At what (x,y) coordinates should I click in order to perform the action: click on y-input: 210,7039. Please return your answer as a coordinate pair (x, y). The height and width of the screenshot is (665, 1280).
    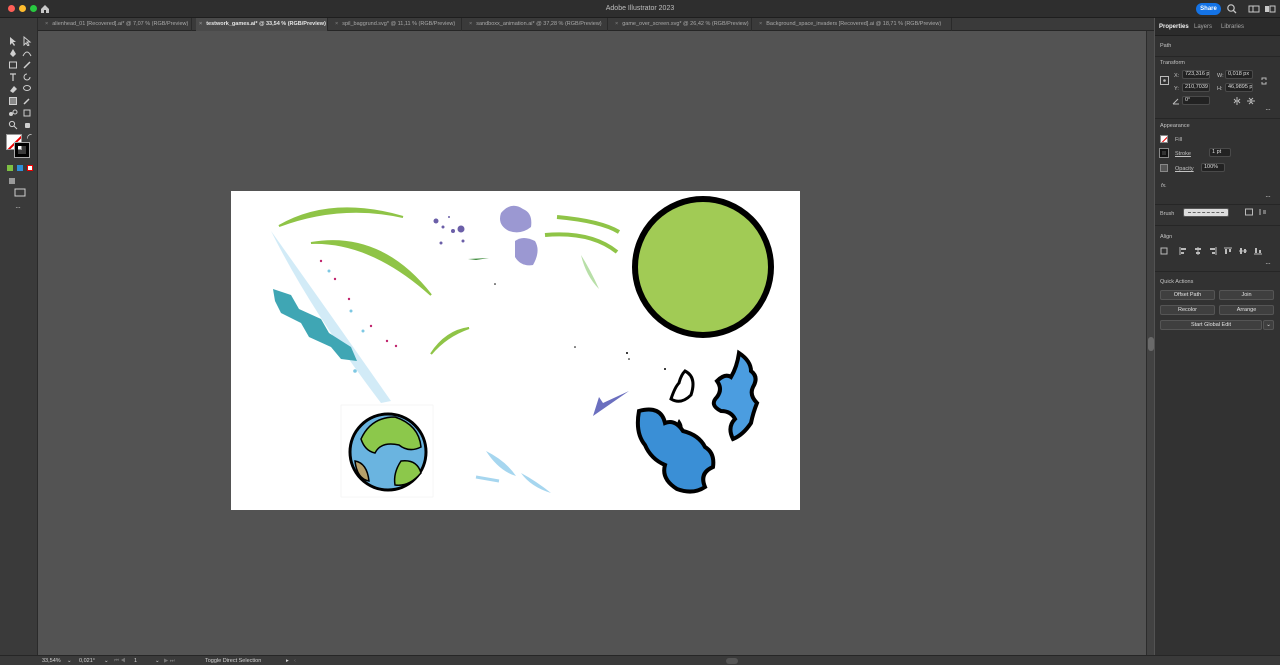
    Looking at the image, I should click on (1196, 87).